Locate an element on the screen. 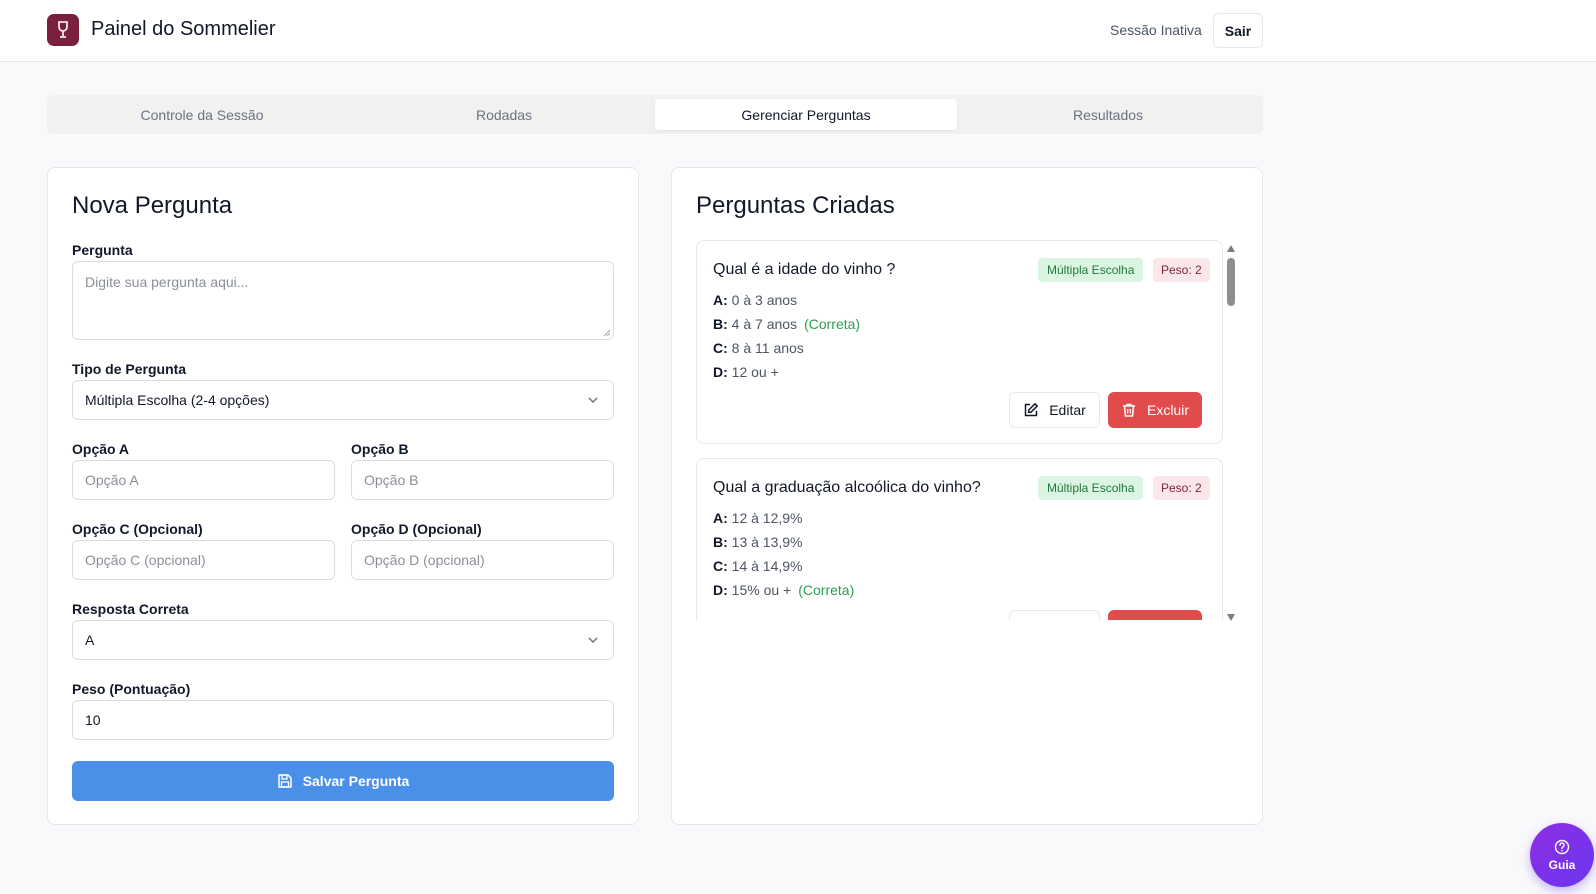  top-header: Painel do Sommelier Sessão Inativa Sair is located at coordinates (798, 31).